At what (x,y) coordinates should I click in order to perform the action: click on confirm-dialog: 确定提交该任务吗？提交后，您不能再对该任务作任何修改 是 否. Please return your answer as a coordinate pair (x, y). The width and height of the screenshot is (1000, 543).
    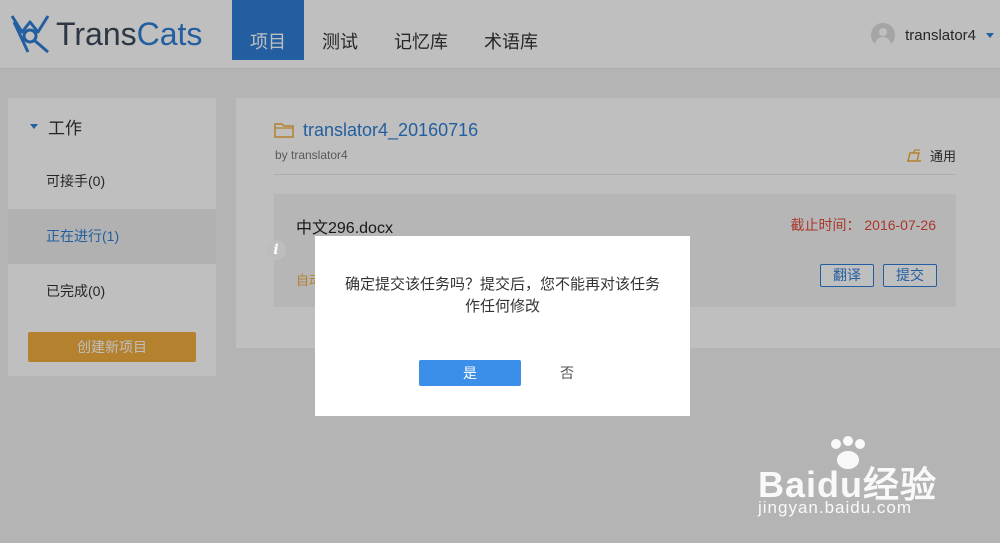
    Looking at the image, I should click on (502, 326).